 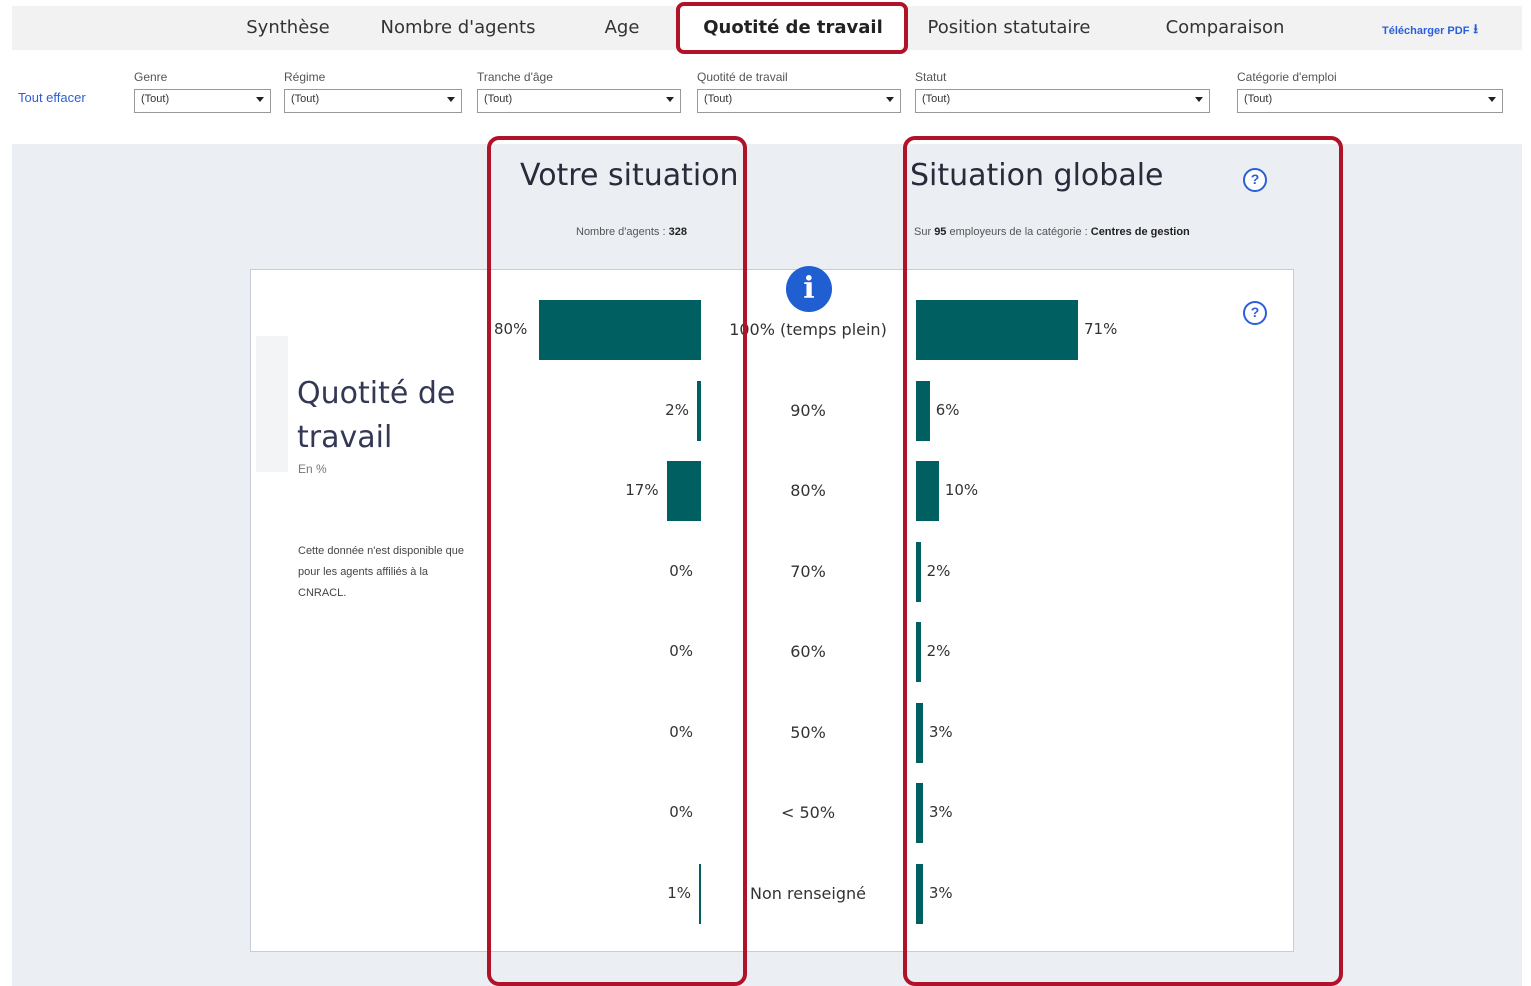 I want to click on left-column-subtitle: Nombre d'agents : 328, so click(x=631, y=232).